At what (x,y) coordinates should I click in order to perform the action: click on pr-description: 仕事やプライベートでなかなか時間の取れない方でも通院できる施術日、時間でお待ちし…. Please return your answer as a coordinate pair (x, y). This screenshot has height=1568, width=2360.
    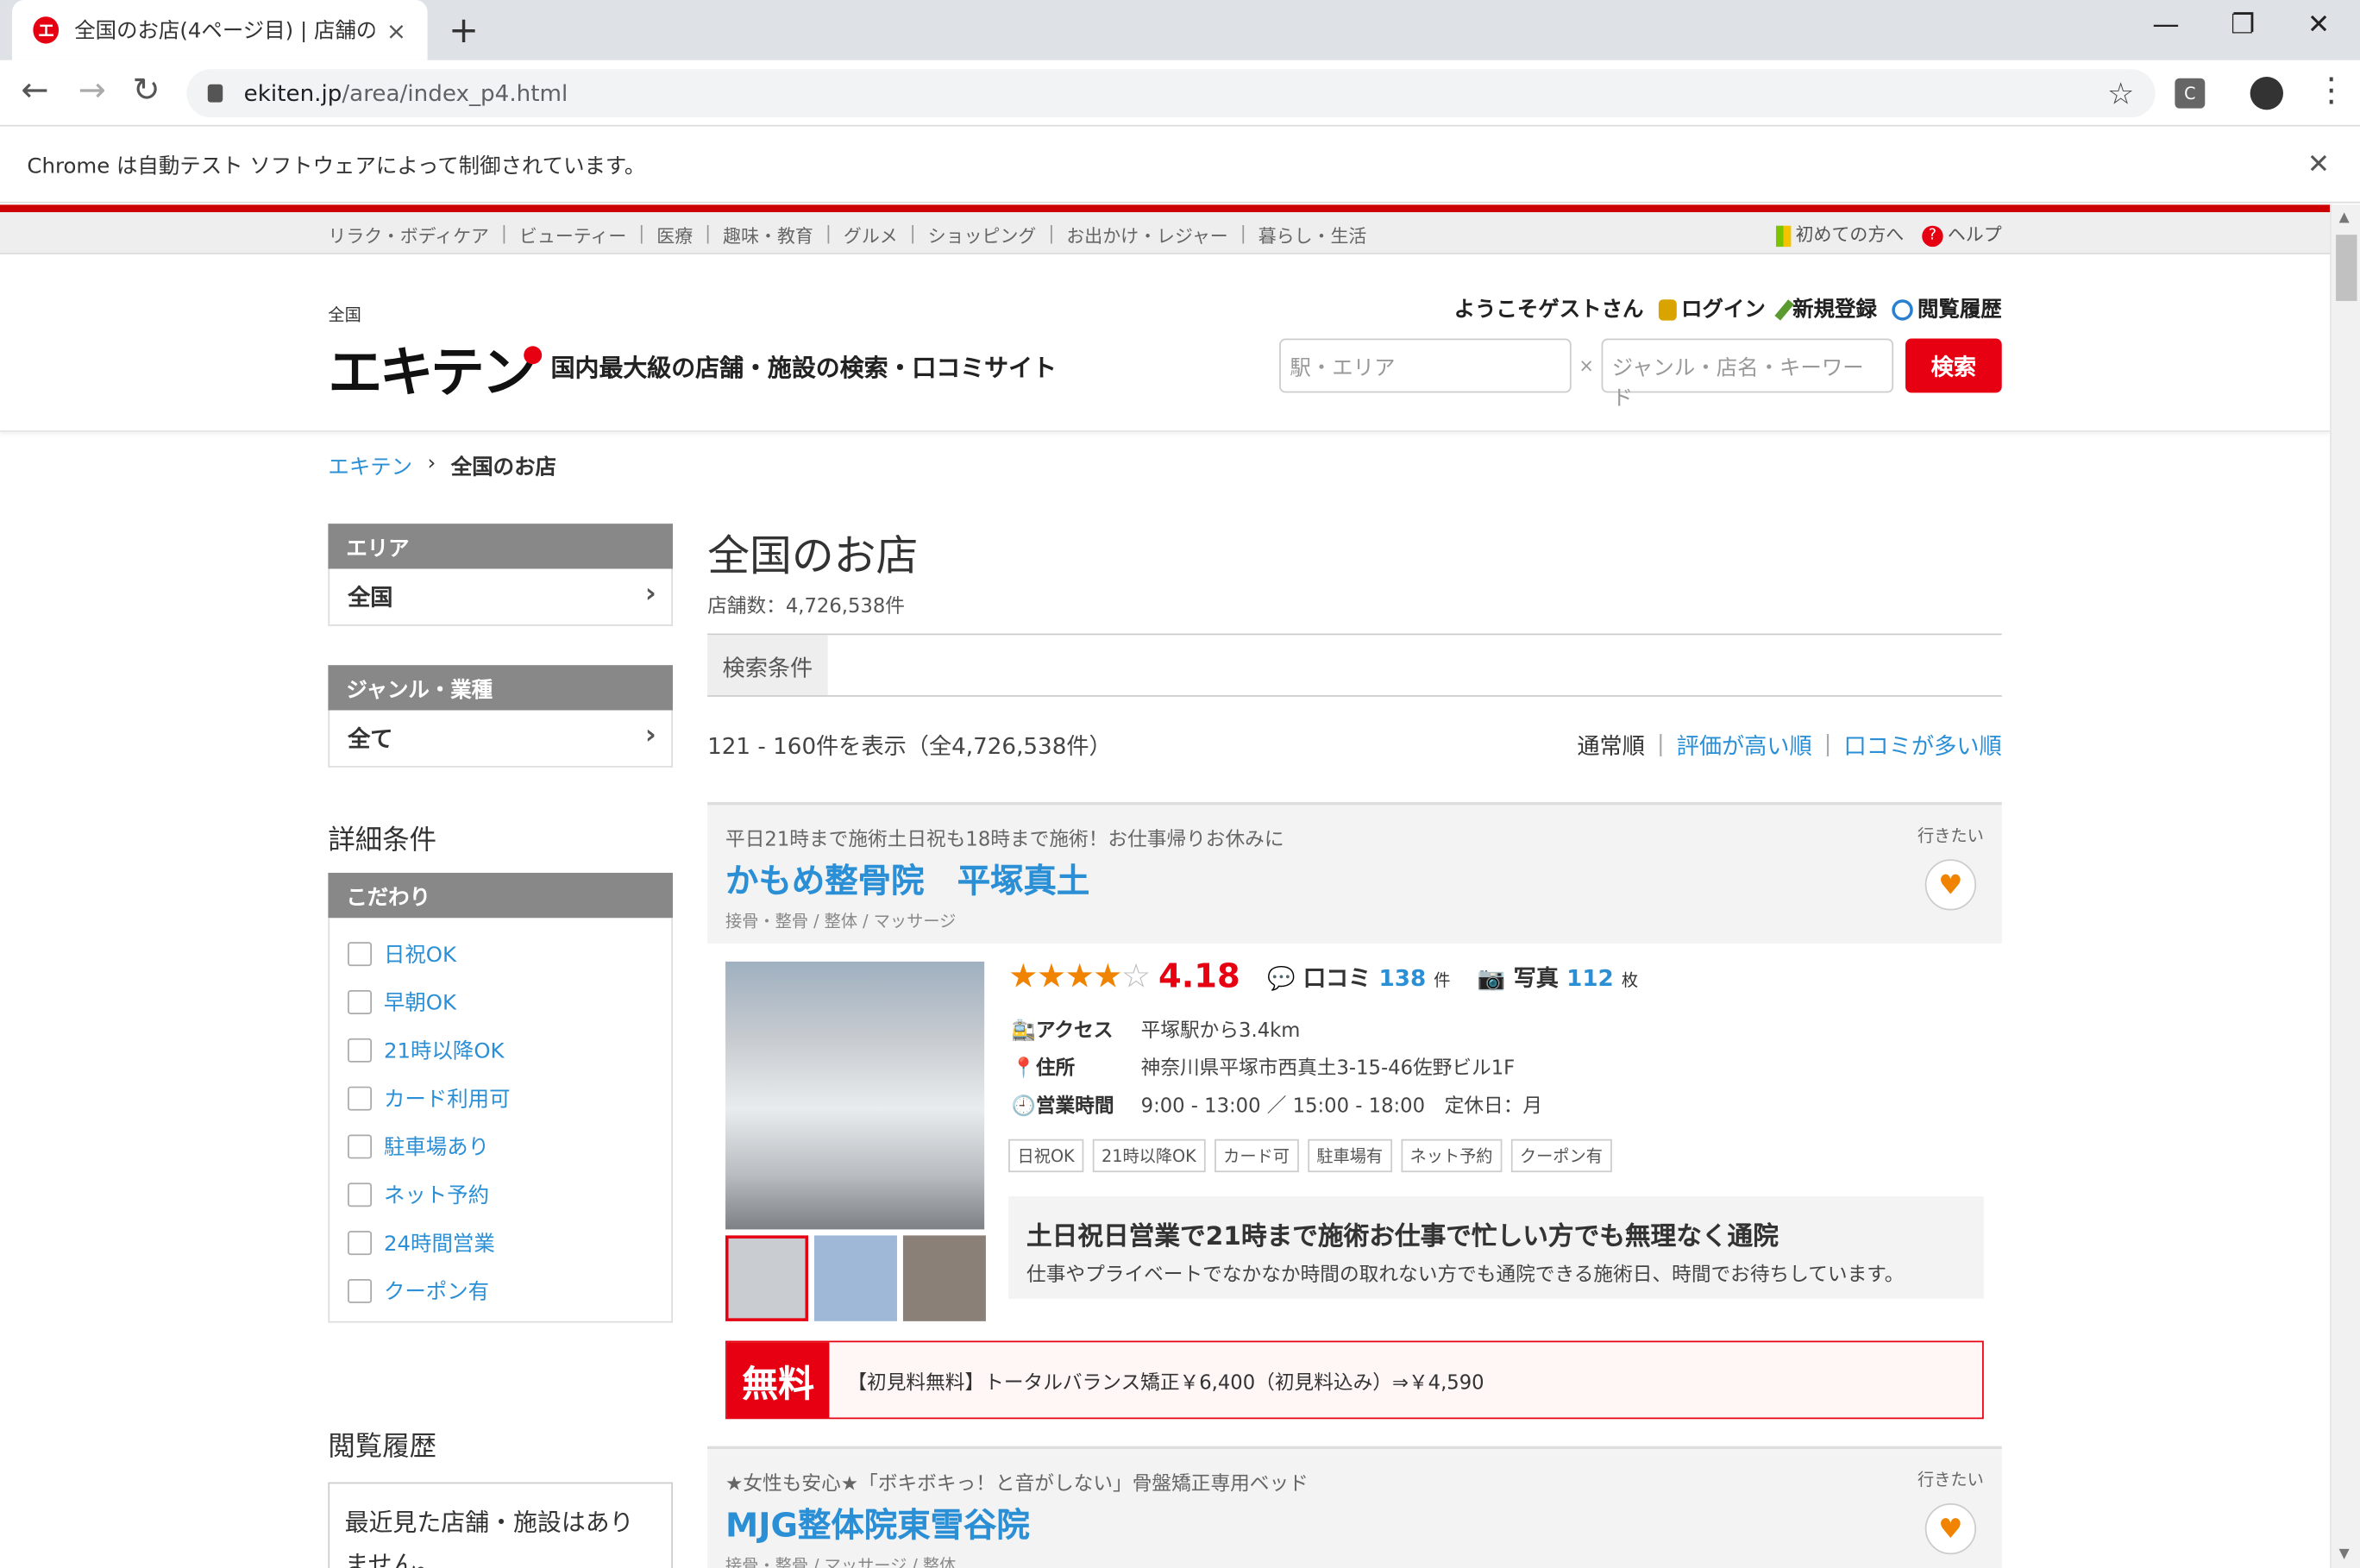
    Looking at the image, I should click on (1465, 1275).